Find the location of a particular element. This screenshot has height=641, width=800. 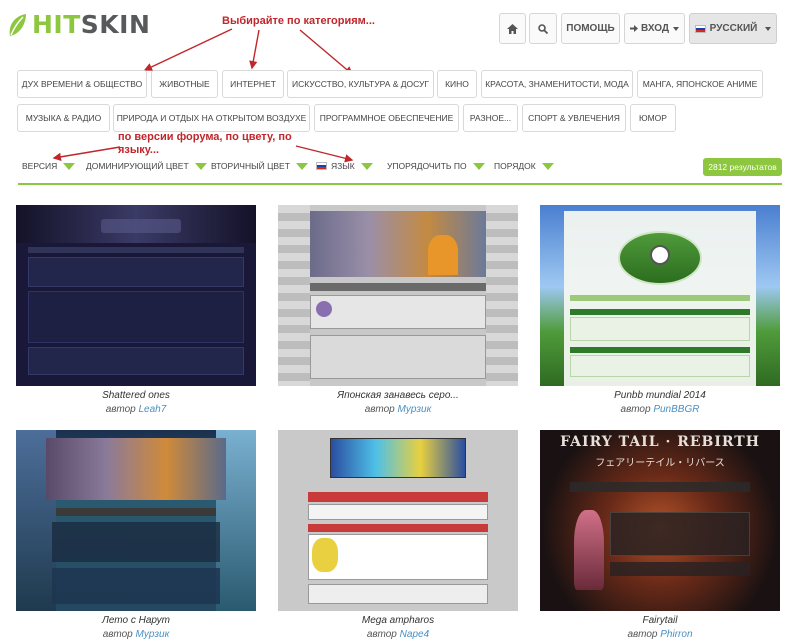

login-button: ВХОД is located at coordinates (654, 28).